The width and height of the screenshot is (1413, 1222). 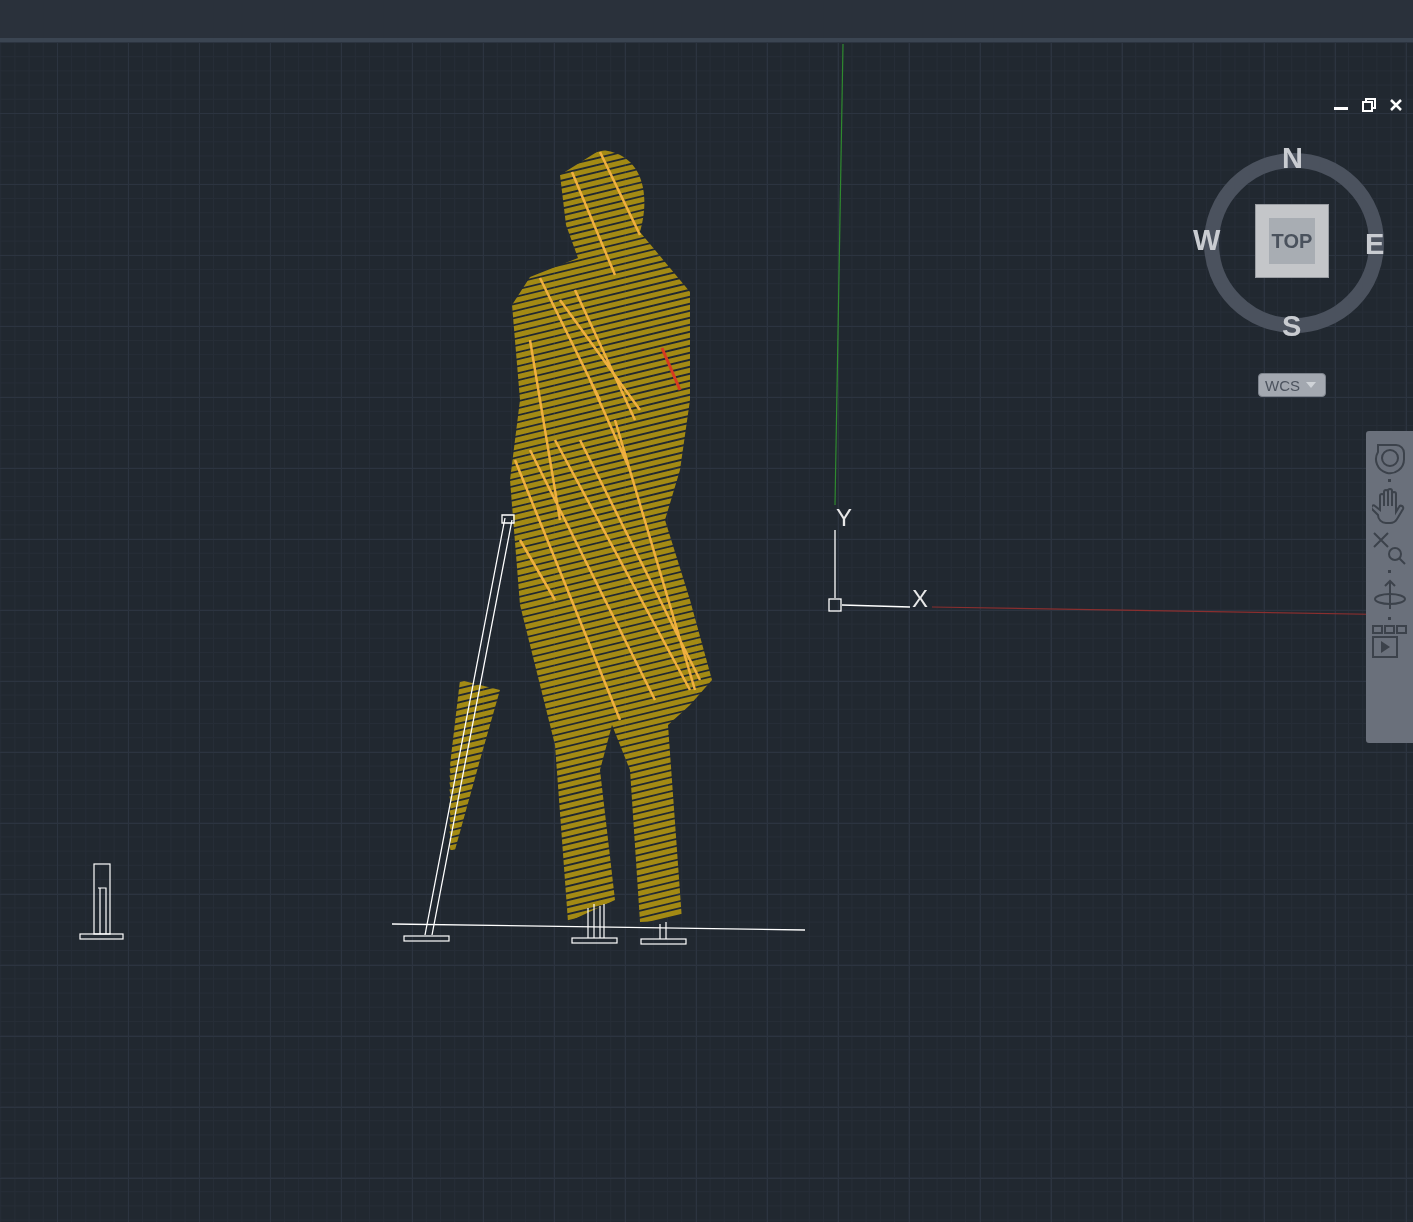 I want to click on close-icon, so click(x=1396, y=105).